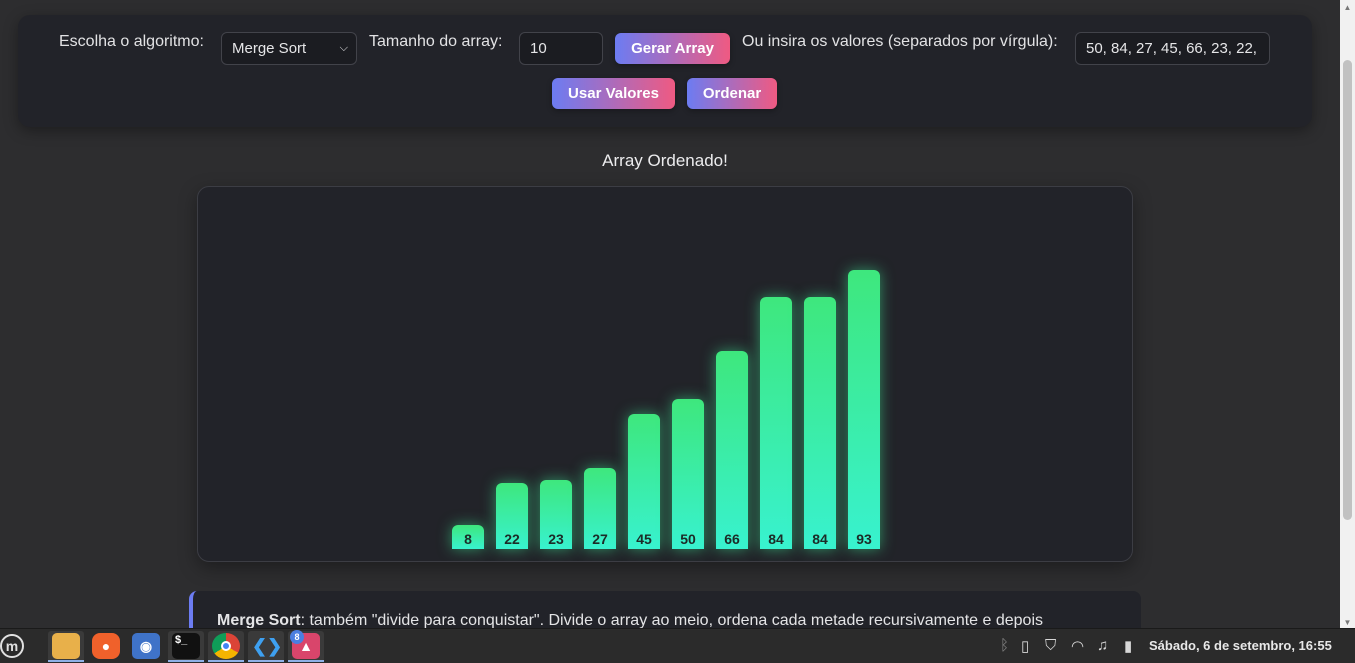  Describe the element at coordinates (259, 620) in the screenshot. I see `algorithm-description-title: Merge Sort` at that location.